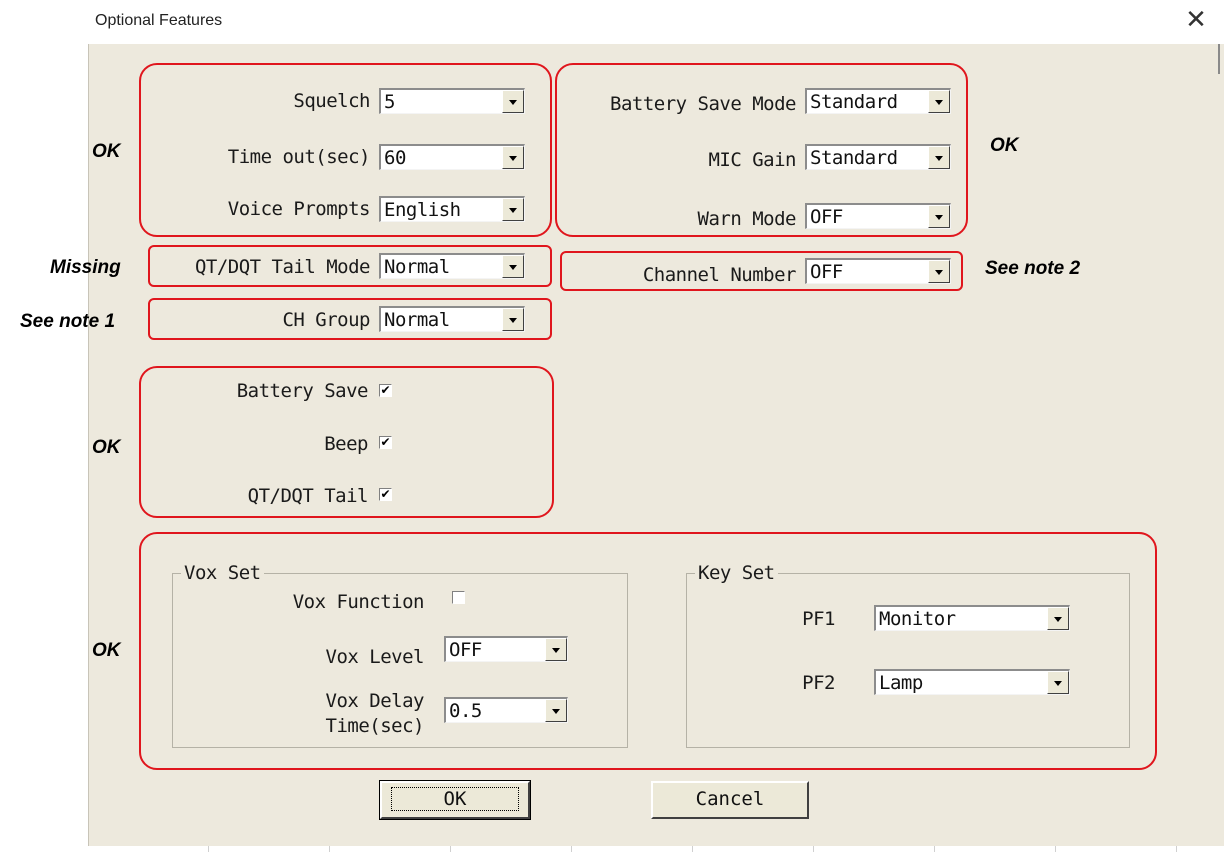  What do you see at coordinates (159, 20) in the screenshot?
I see `dialog-title: Optional Features` at bounding box center [159, 20].